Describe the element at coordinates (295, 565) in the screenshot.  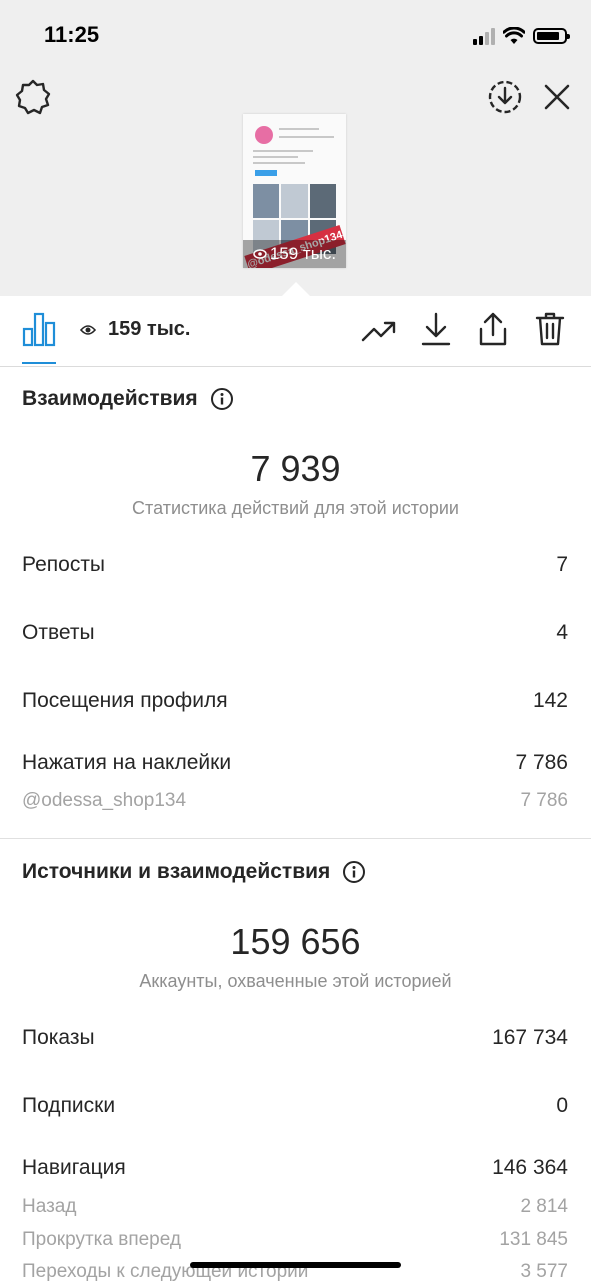
I see `metric-row-reposts: Репосты 7` at that location.